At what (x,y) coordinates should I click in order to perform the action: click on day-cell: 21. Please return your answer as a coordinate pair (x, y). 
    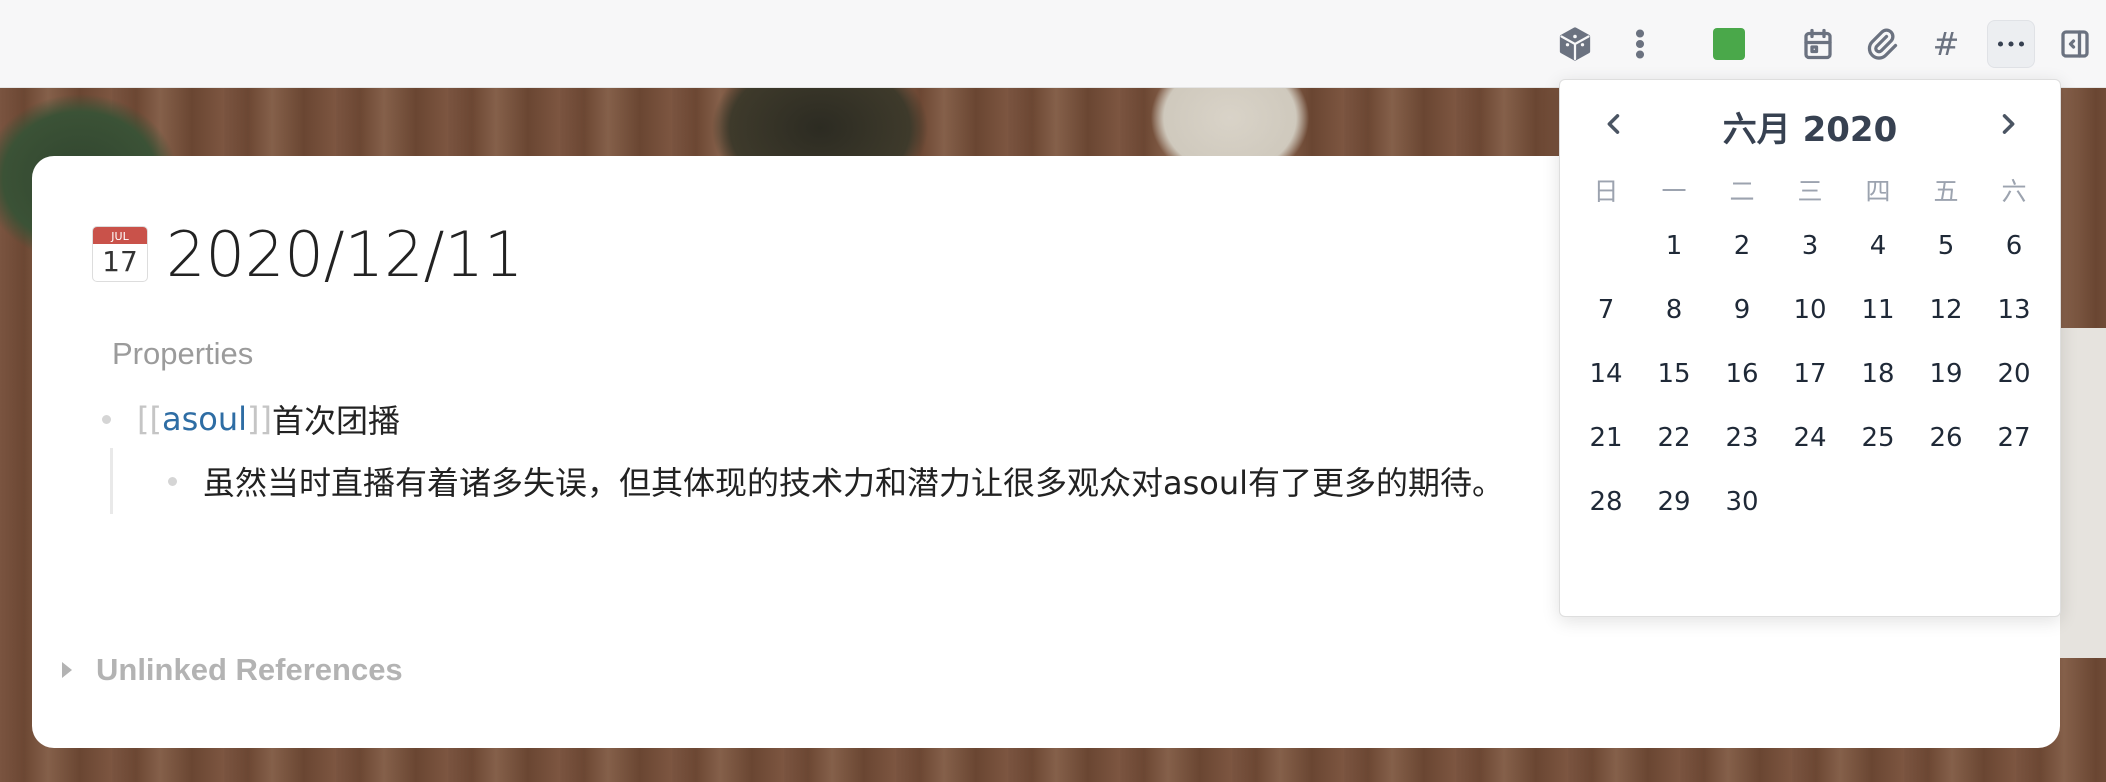
    Looking at the image, I should click on (1606, 438).